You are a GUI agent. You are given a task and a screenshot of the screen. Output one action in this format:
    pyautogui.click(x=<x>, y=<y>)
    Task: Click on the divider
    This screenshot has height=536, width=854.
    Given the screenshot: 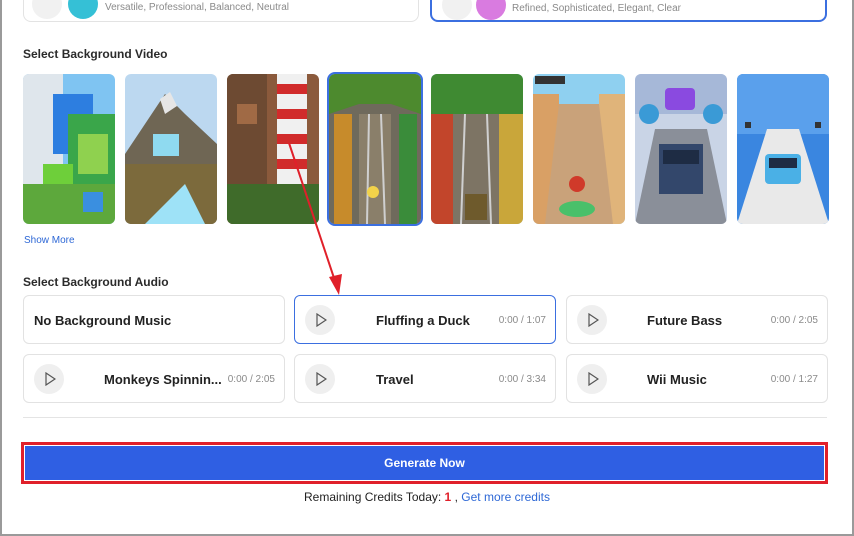 What is the action you would take?
    pyautogui.click(x=425, y=417)
    